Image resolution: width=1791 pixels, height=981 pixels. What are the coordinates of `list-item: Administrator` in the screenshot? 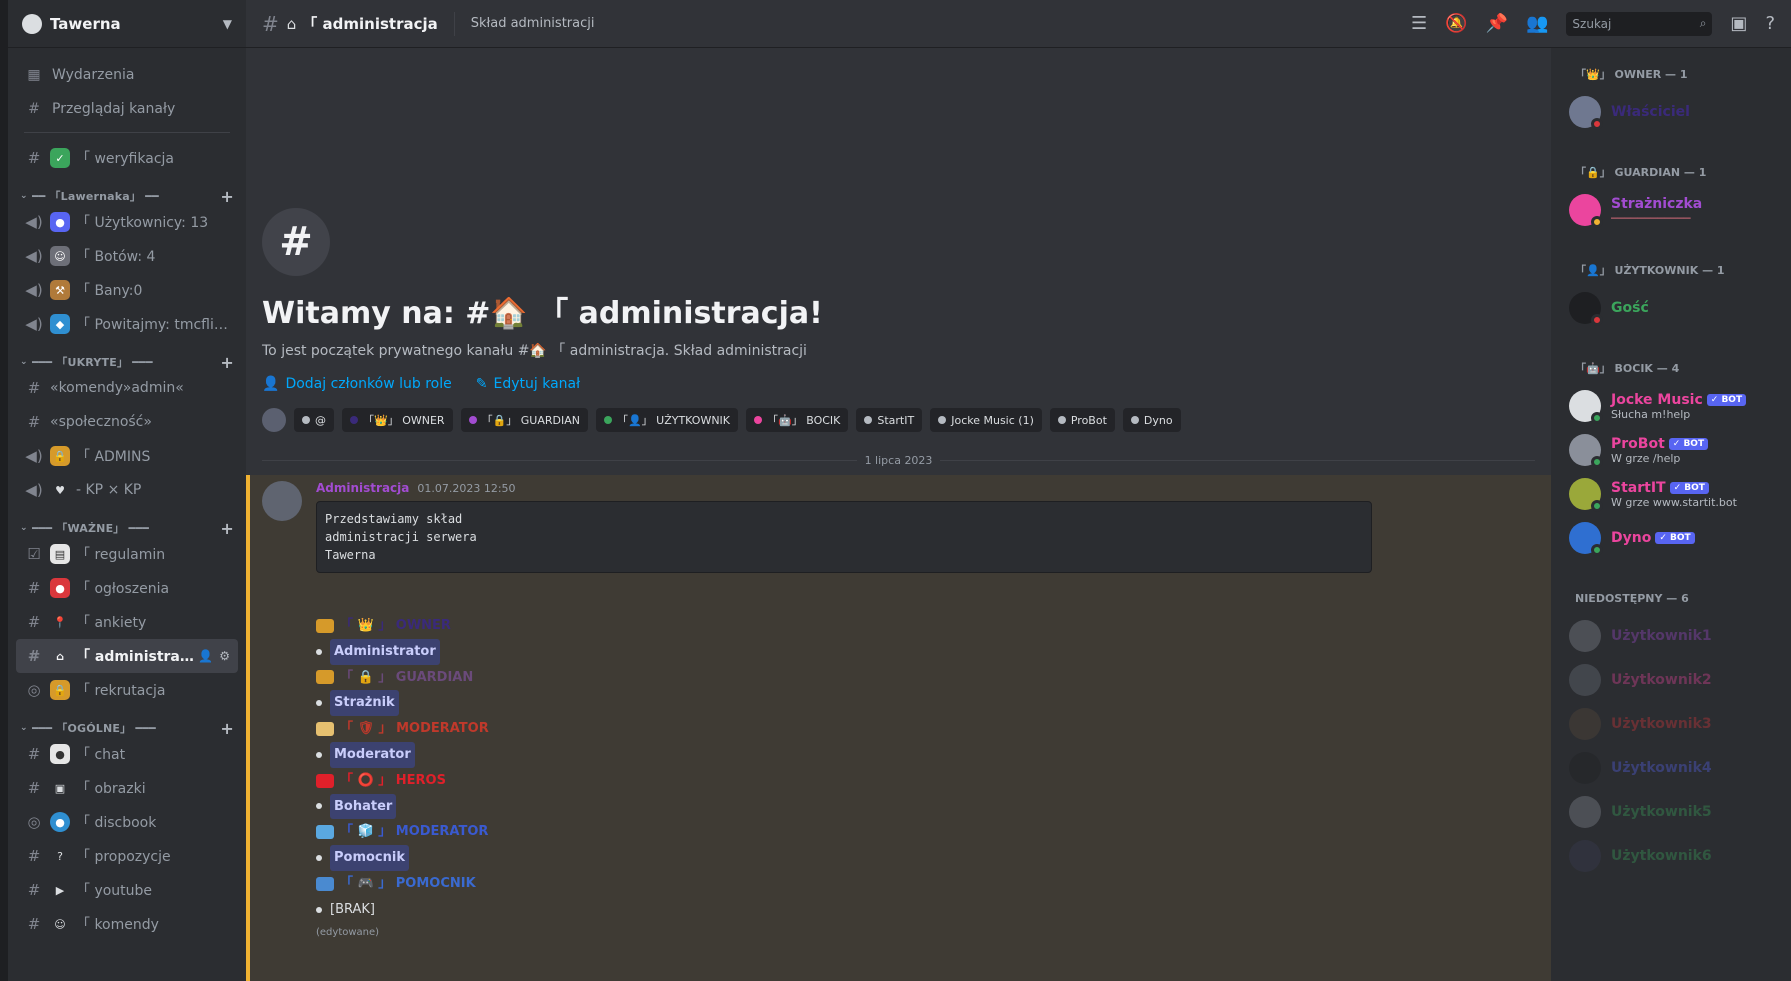 It's located at (925, 651).